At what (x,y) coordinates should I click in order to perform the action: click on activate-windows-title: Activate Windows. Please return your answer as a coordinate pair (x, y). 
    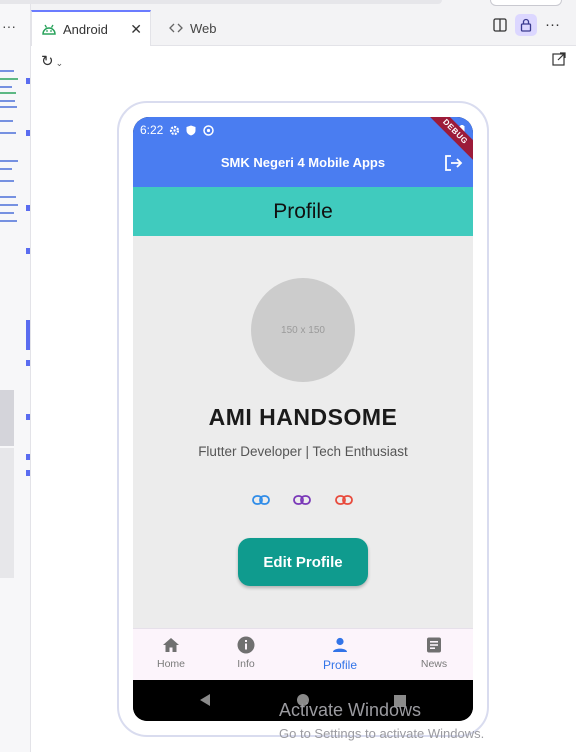
    Looking at the image, I should click on (350, 710).